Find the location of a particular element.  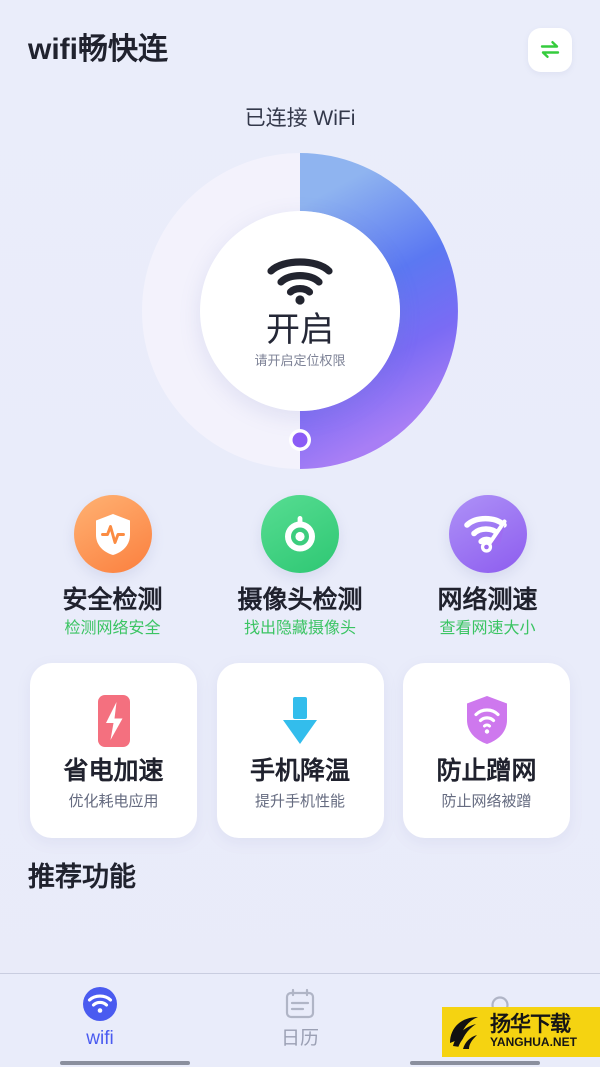

wifi-icon is located at coordinates (300, 281).